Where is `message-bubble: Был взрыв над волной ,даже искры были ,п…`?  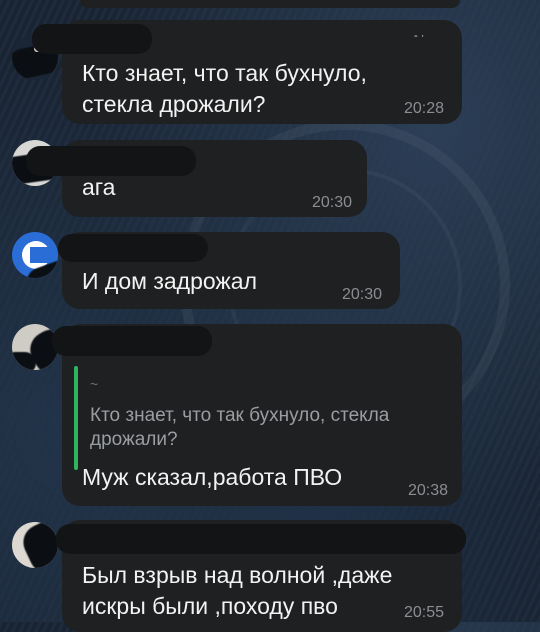
message-bubble: Был взрыв над волной ,даже искры были ,п… is located at coordinates (261, 576).